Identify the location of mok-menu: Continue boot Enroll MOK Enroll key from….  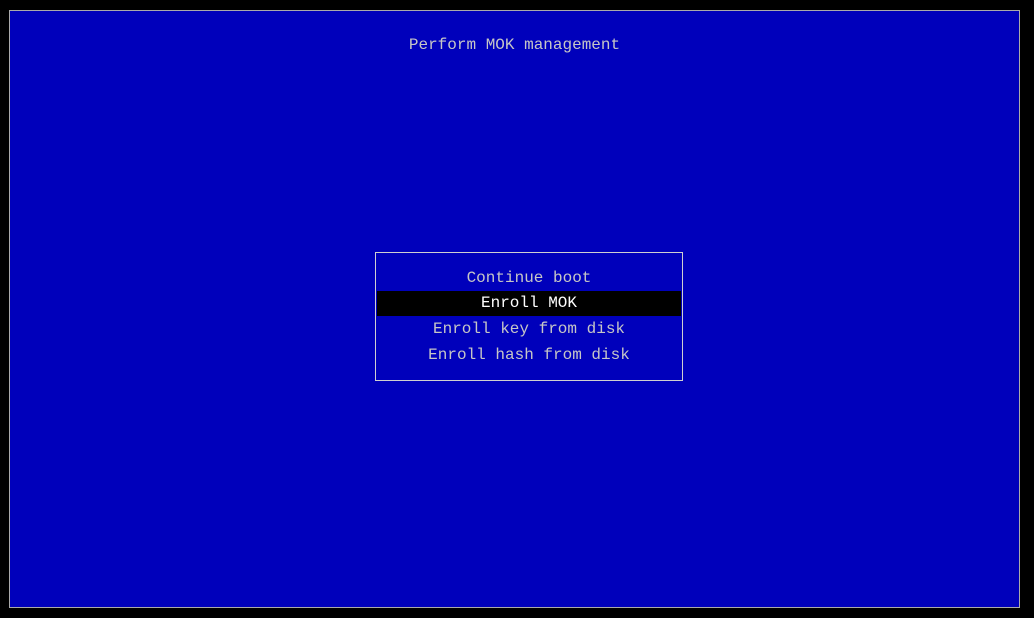
(529, 316).